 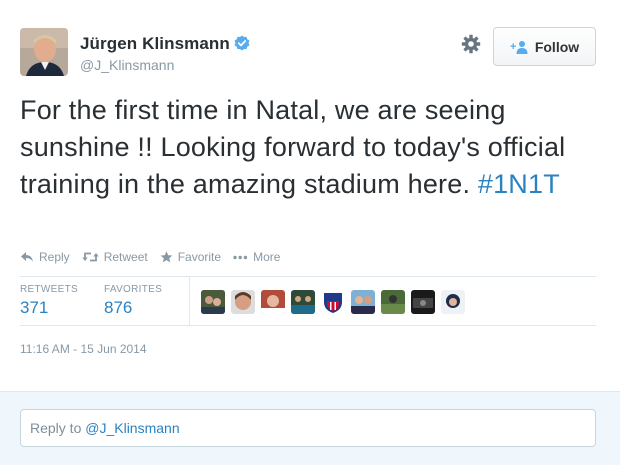 What do you see at coordinates (133, 289) in the screenshot?
I see `favorites-label: FAVORITES` at bounding box center [133, 289].